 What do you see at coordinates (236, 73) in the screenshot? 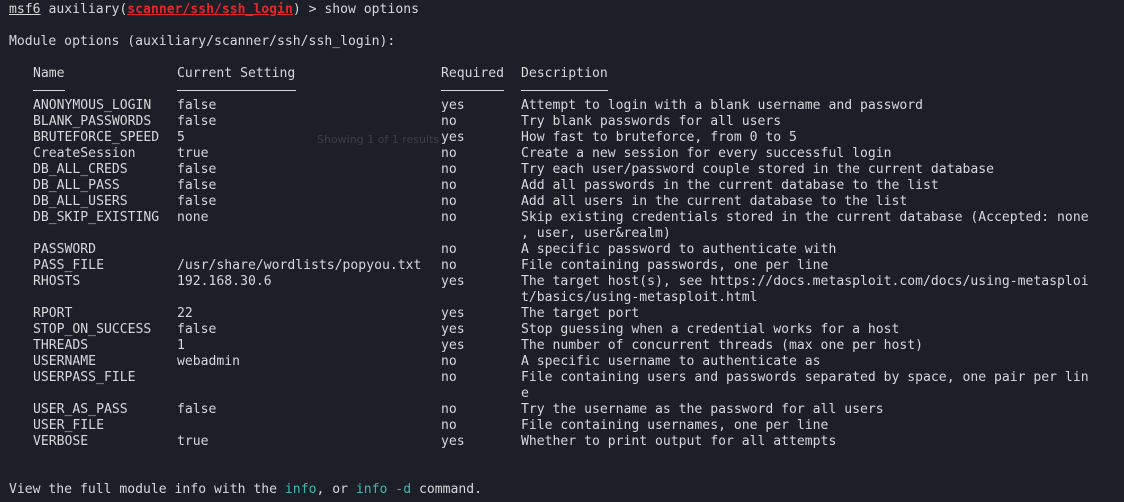
I see `header-current-setting: Current Setting` at bounding box center [236, 73].